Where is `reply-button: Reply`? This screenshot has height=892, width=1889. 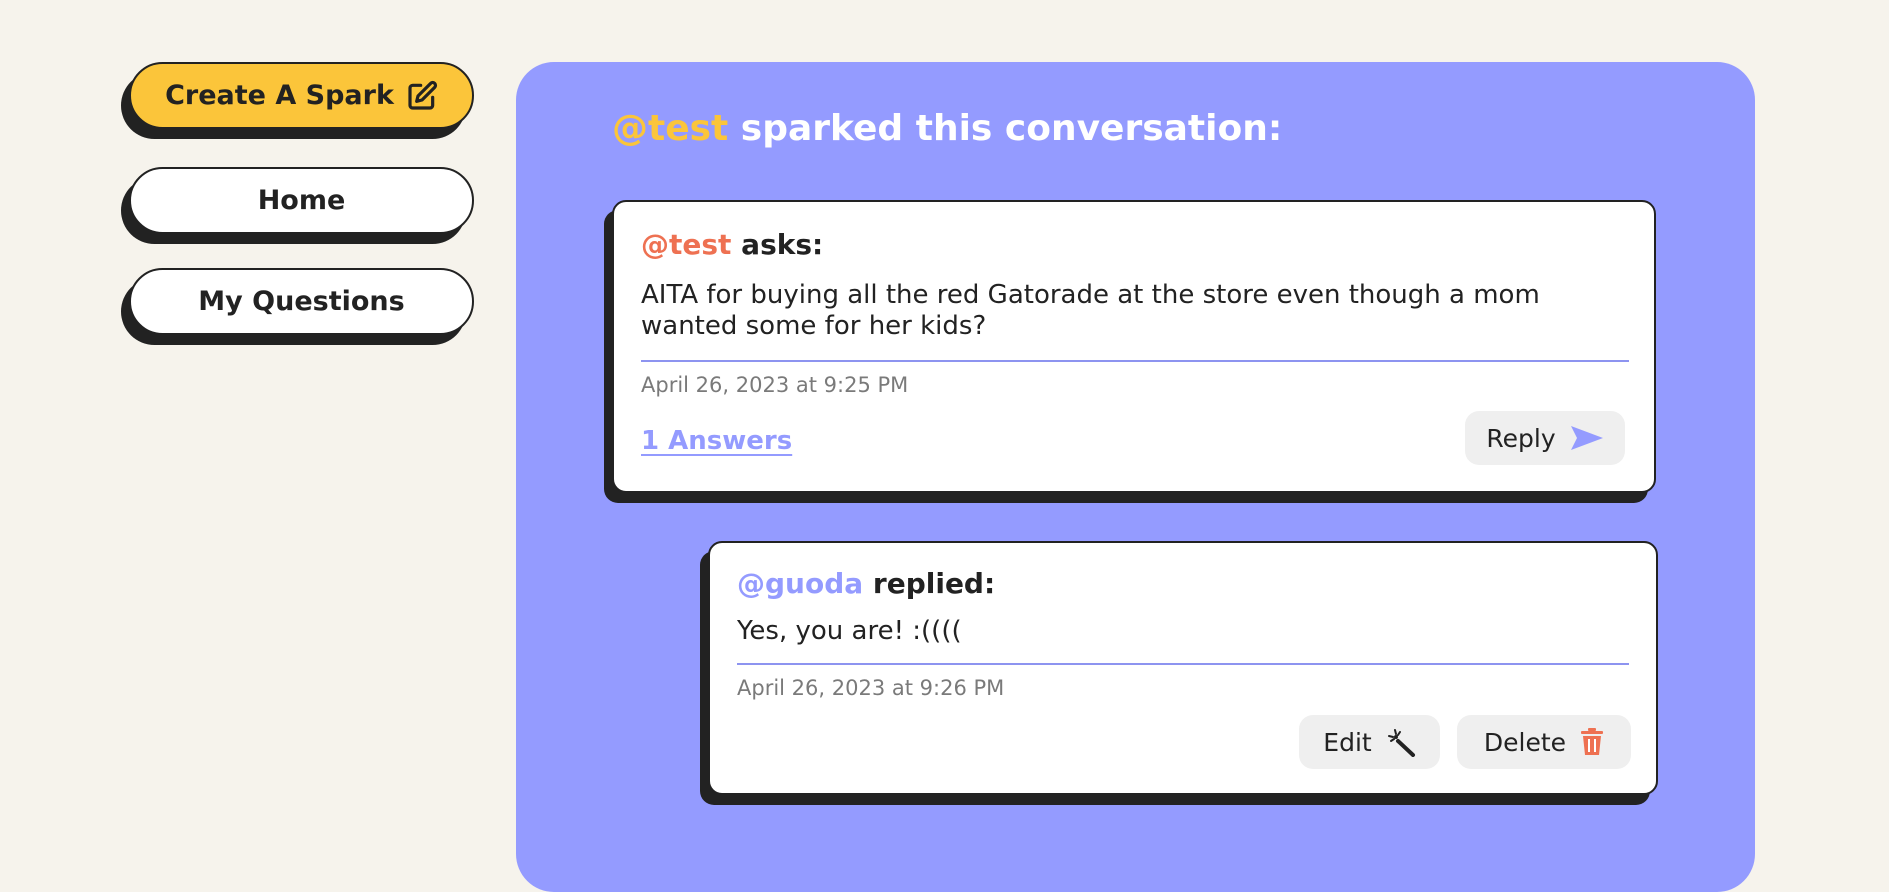 reply-button: Reply is located at coordinates (1545, 438).